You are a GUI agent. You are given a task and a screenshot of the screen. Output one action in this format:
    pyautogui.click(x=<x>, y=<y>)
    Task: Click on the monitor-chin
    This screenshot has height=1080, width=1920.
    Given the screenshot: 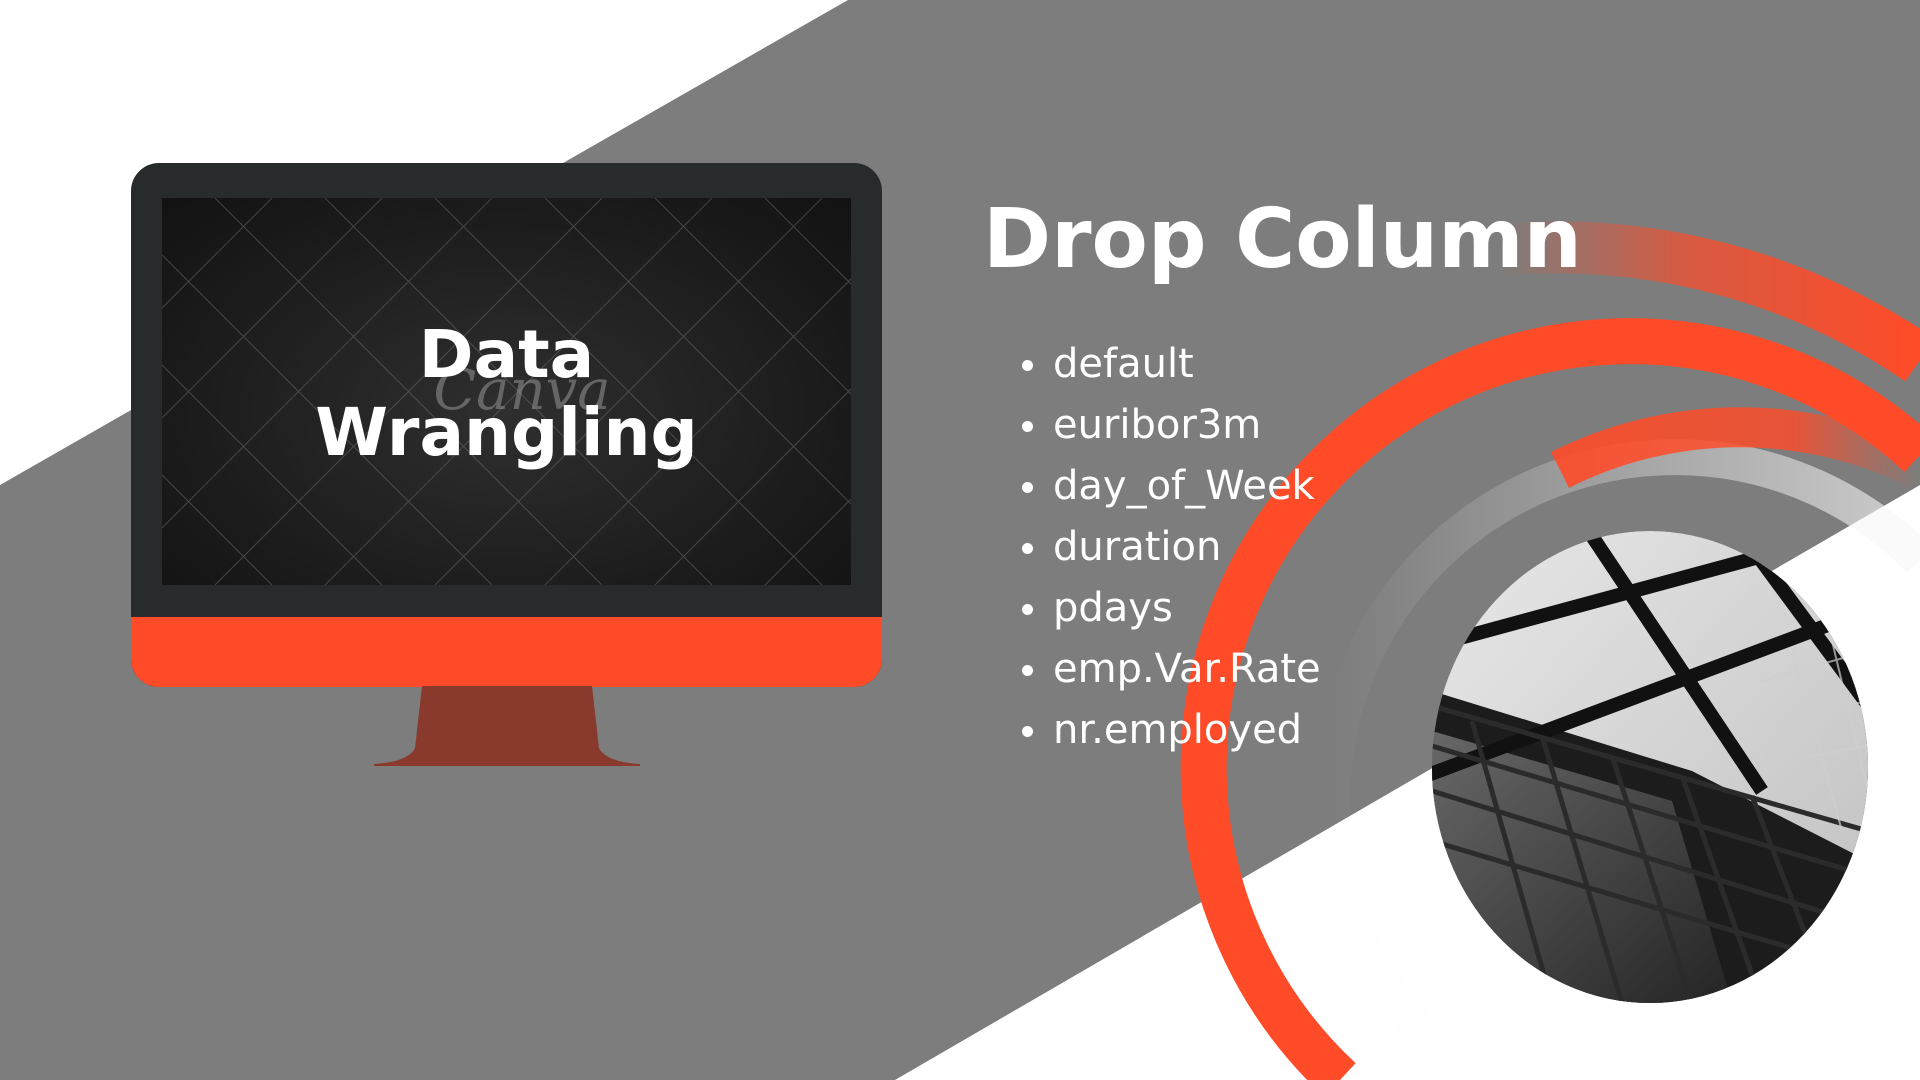 What is the action you would take?
    pyautogui.click(x=506, y=652)
    